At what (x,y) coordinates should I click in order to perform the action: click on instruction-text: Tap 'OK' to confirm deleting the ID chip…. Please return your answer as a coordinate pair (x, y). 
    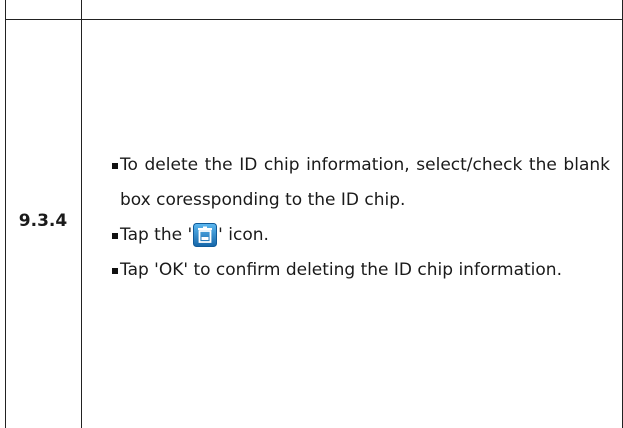
    Looking at the image, I should click on (341, 270).